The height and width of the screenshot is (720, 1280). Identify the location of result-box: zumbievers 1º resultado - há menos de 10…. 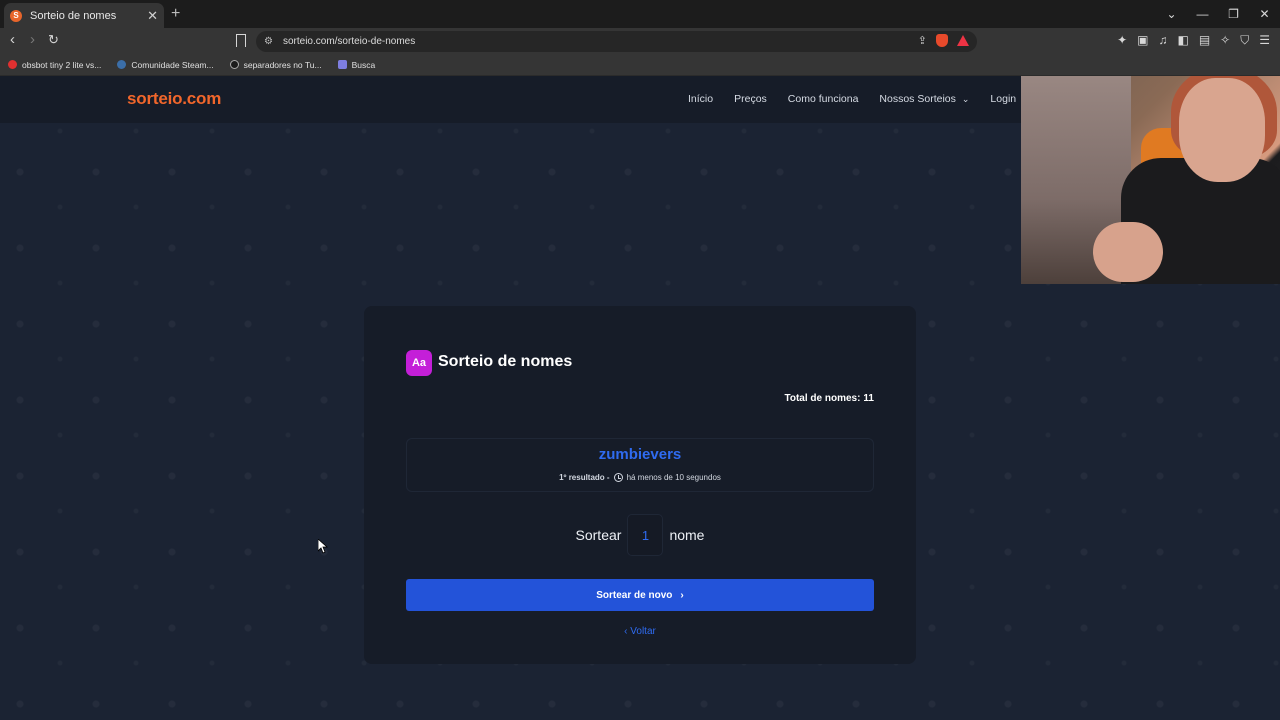
(640, 465).